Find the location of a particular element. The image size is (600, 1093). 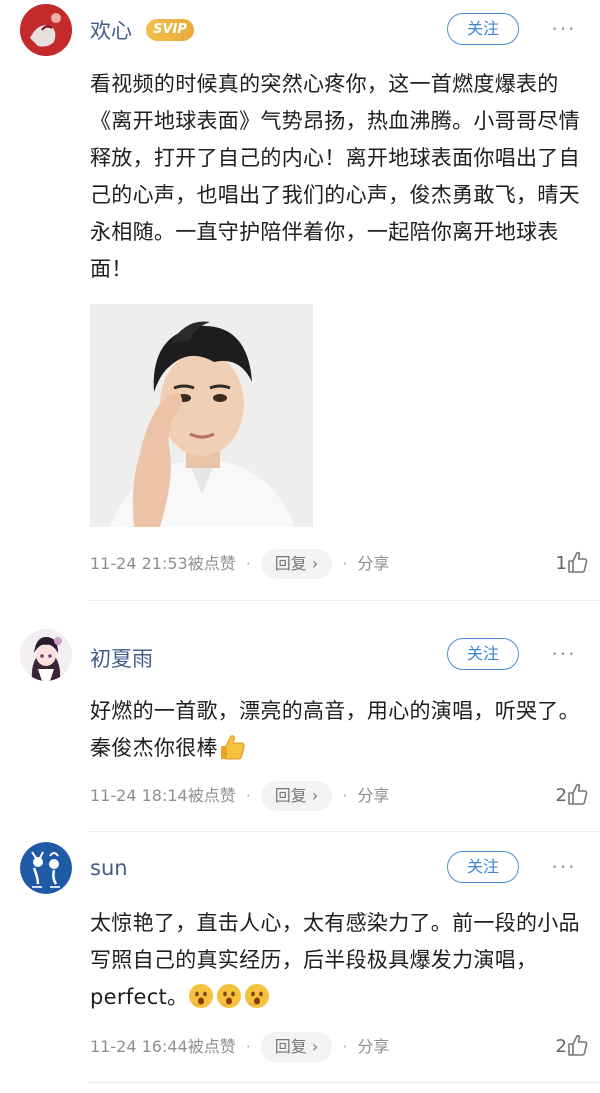

timestamp: 11-24 21:53 is located at coordinates (139, 563).